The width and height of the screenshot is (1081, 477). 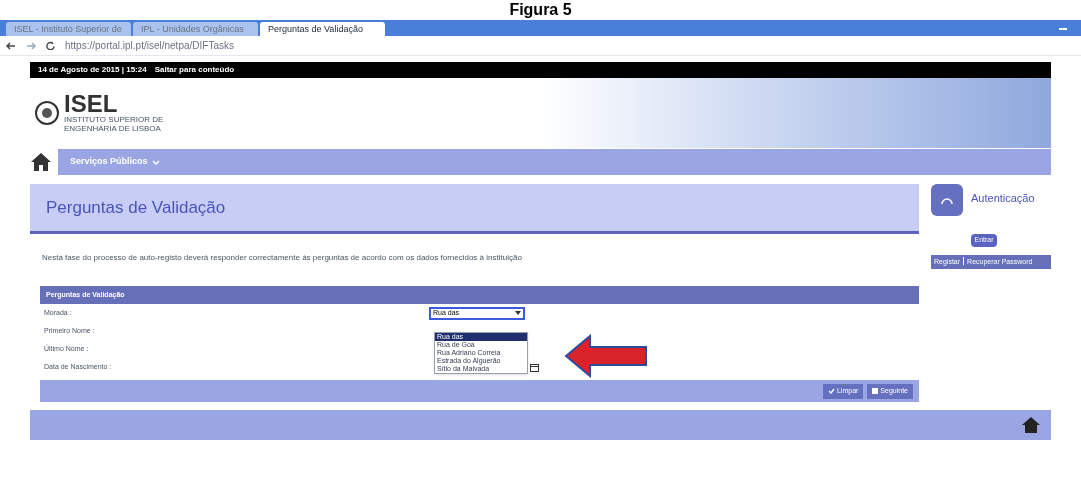 What do you see at coordinates (1031, 425) in the screenshot?
I see `house-icon` at bounding box center [1031, 425].